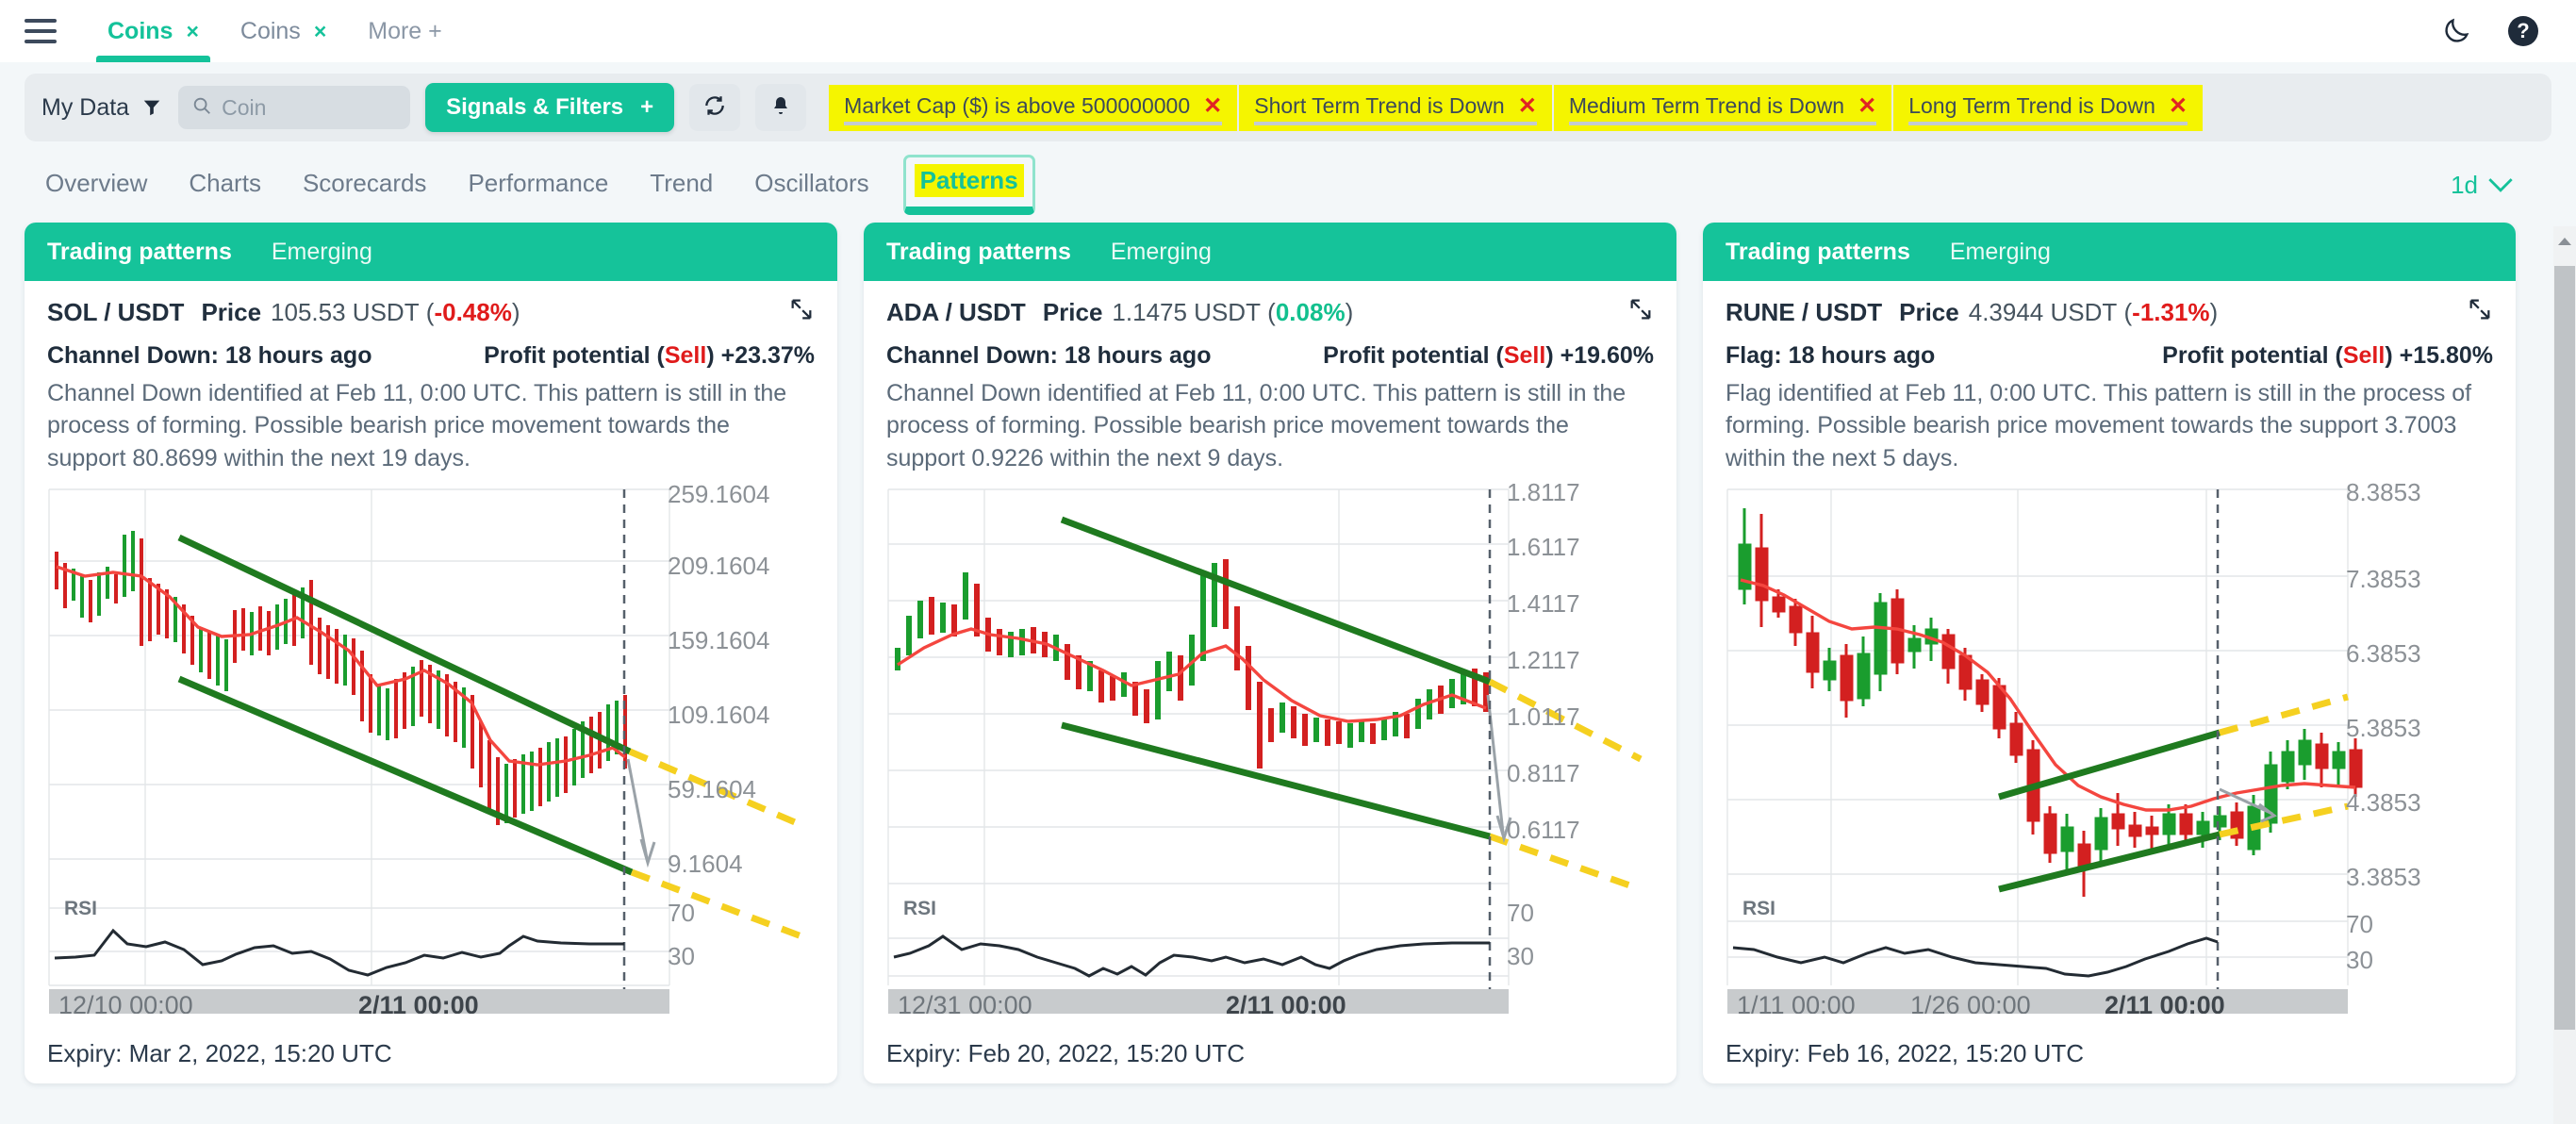 The height and width of the screenshot is (1124, 2576). What do you see at coordinates (2048, 107) in the screenshot?
I see `filter-chip: Long Term Trend is Down ✕` at bounding box center [2048, 107].